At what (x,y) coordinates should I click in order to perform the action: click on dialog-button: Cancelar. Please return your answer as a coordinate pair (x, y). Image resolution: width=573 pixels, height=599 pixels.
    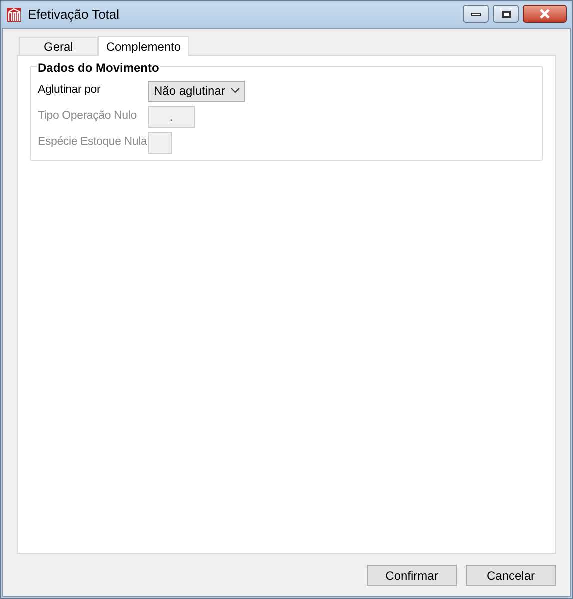
    Looking at the image, I should click on (511, 575).